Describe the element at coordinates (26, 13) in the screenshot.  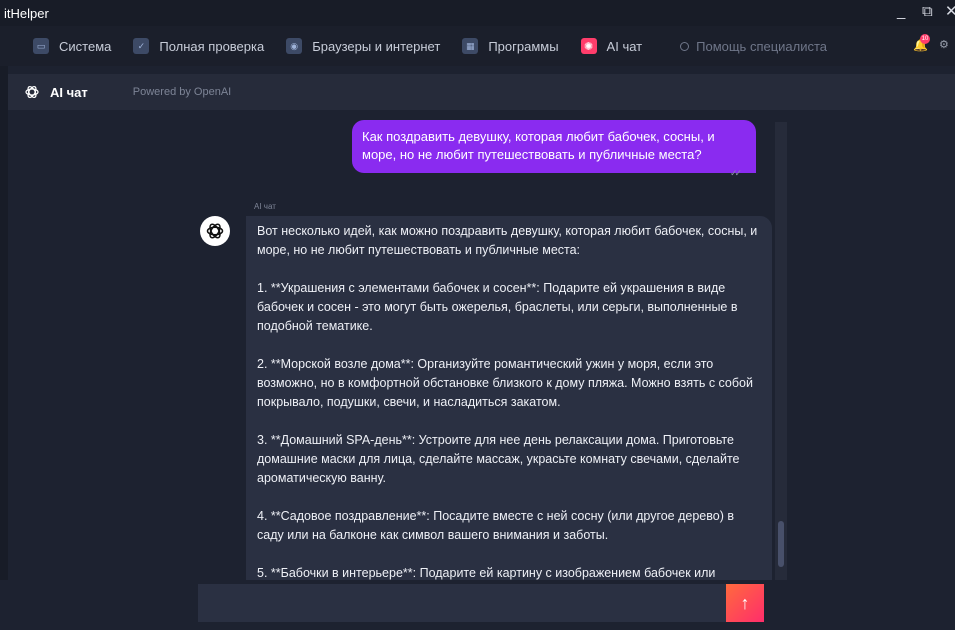
I see `app-title: itHelper` at that location.